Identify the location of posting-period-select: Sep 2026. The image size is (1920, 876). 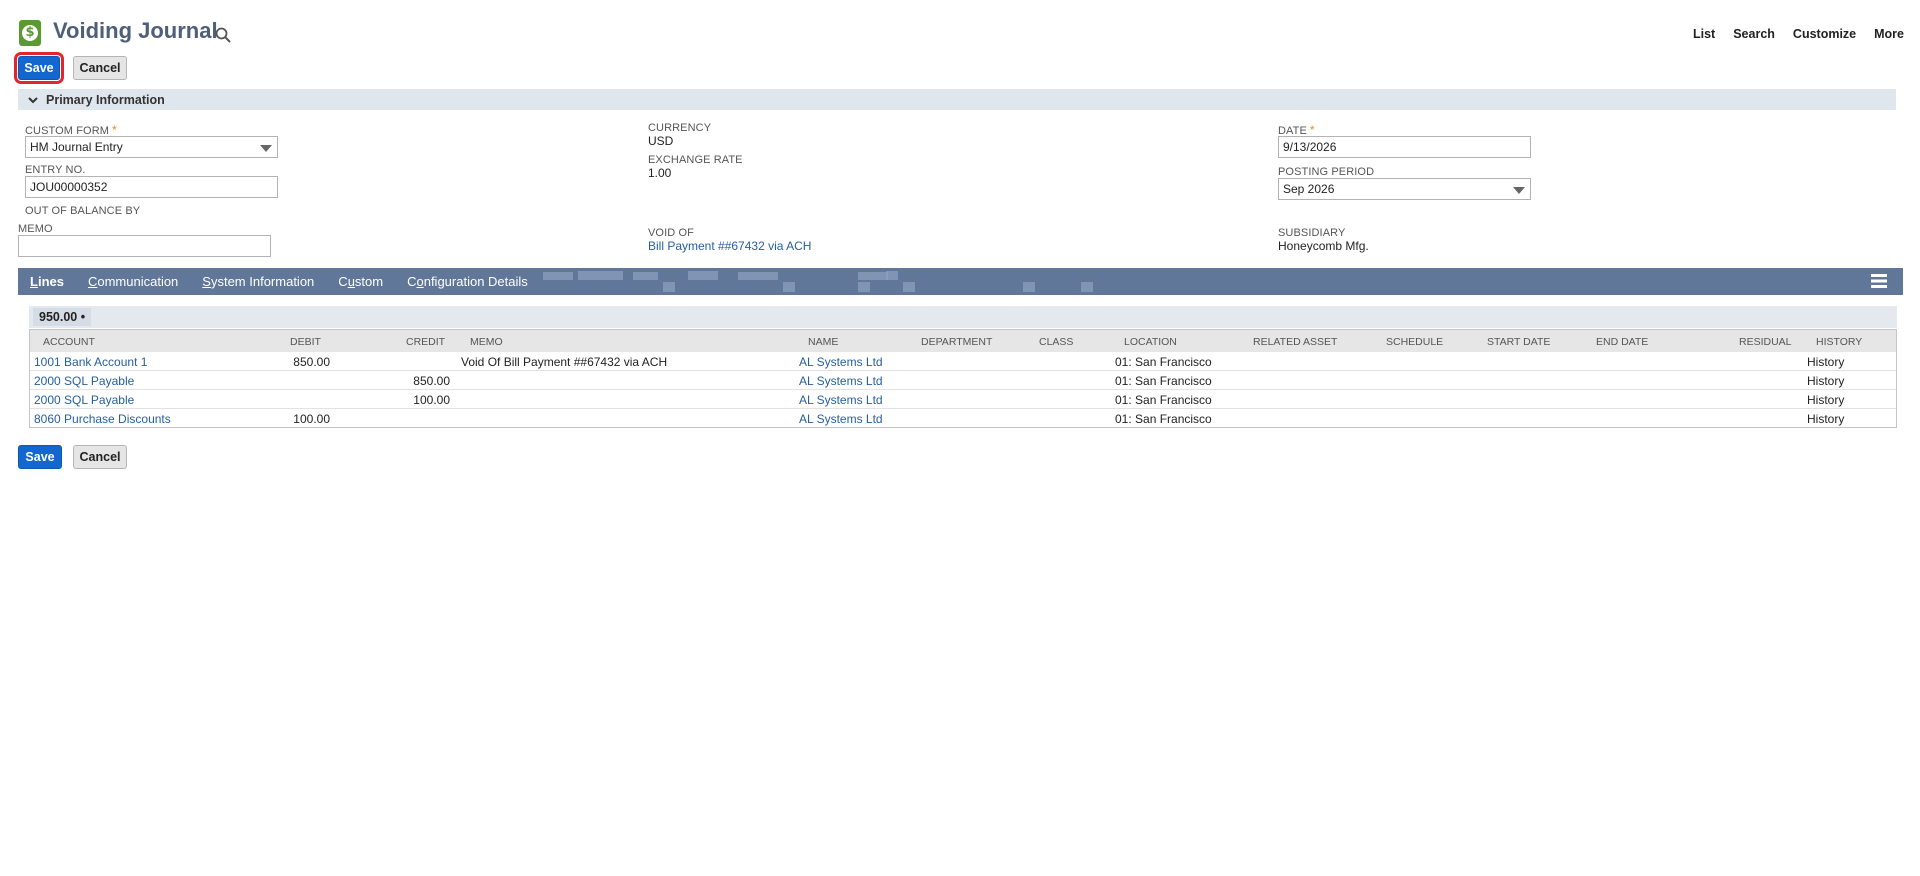
(1404, 189).